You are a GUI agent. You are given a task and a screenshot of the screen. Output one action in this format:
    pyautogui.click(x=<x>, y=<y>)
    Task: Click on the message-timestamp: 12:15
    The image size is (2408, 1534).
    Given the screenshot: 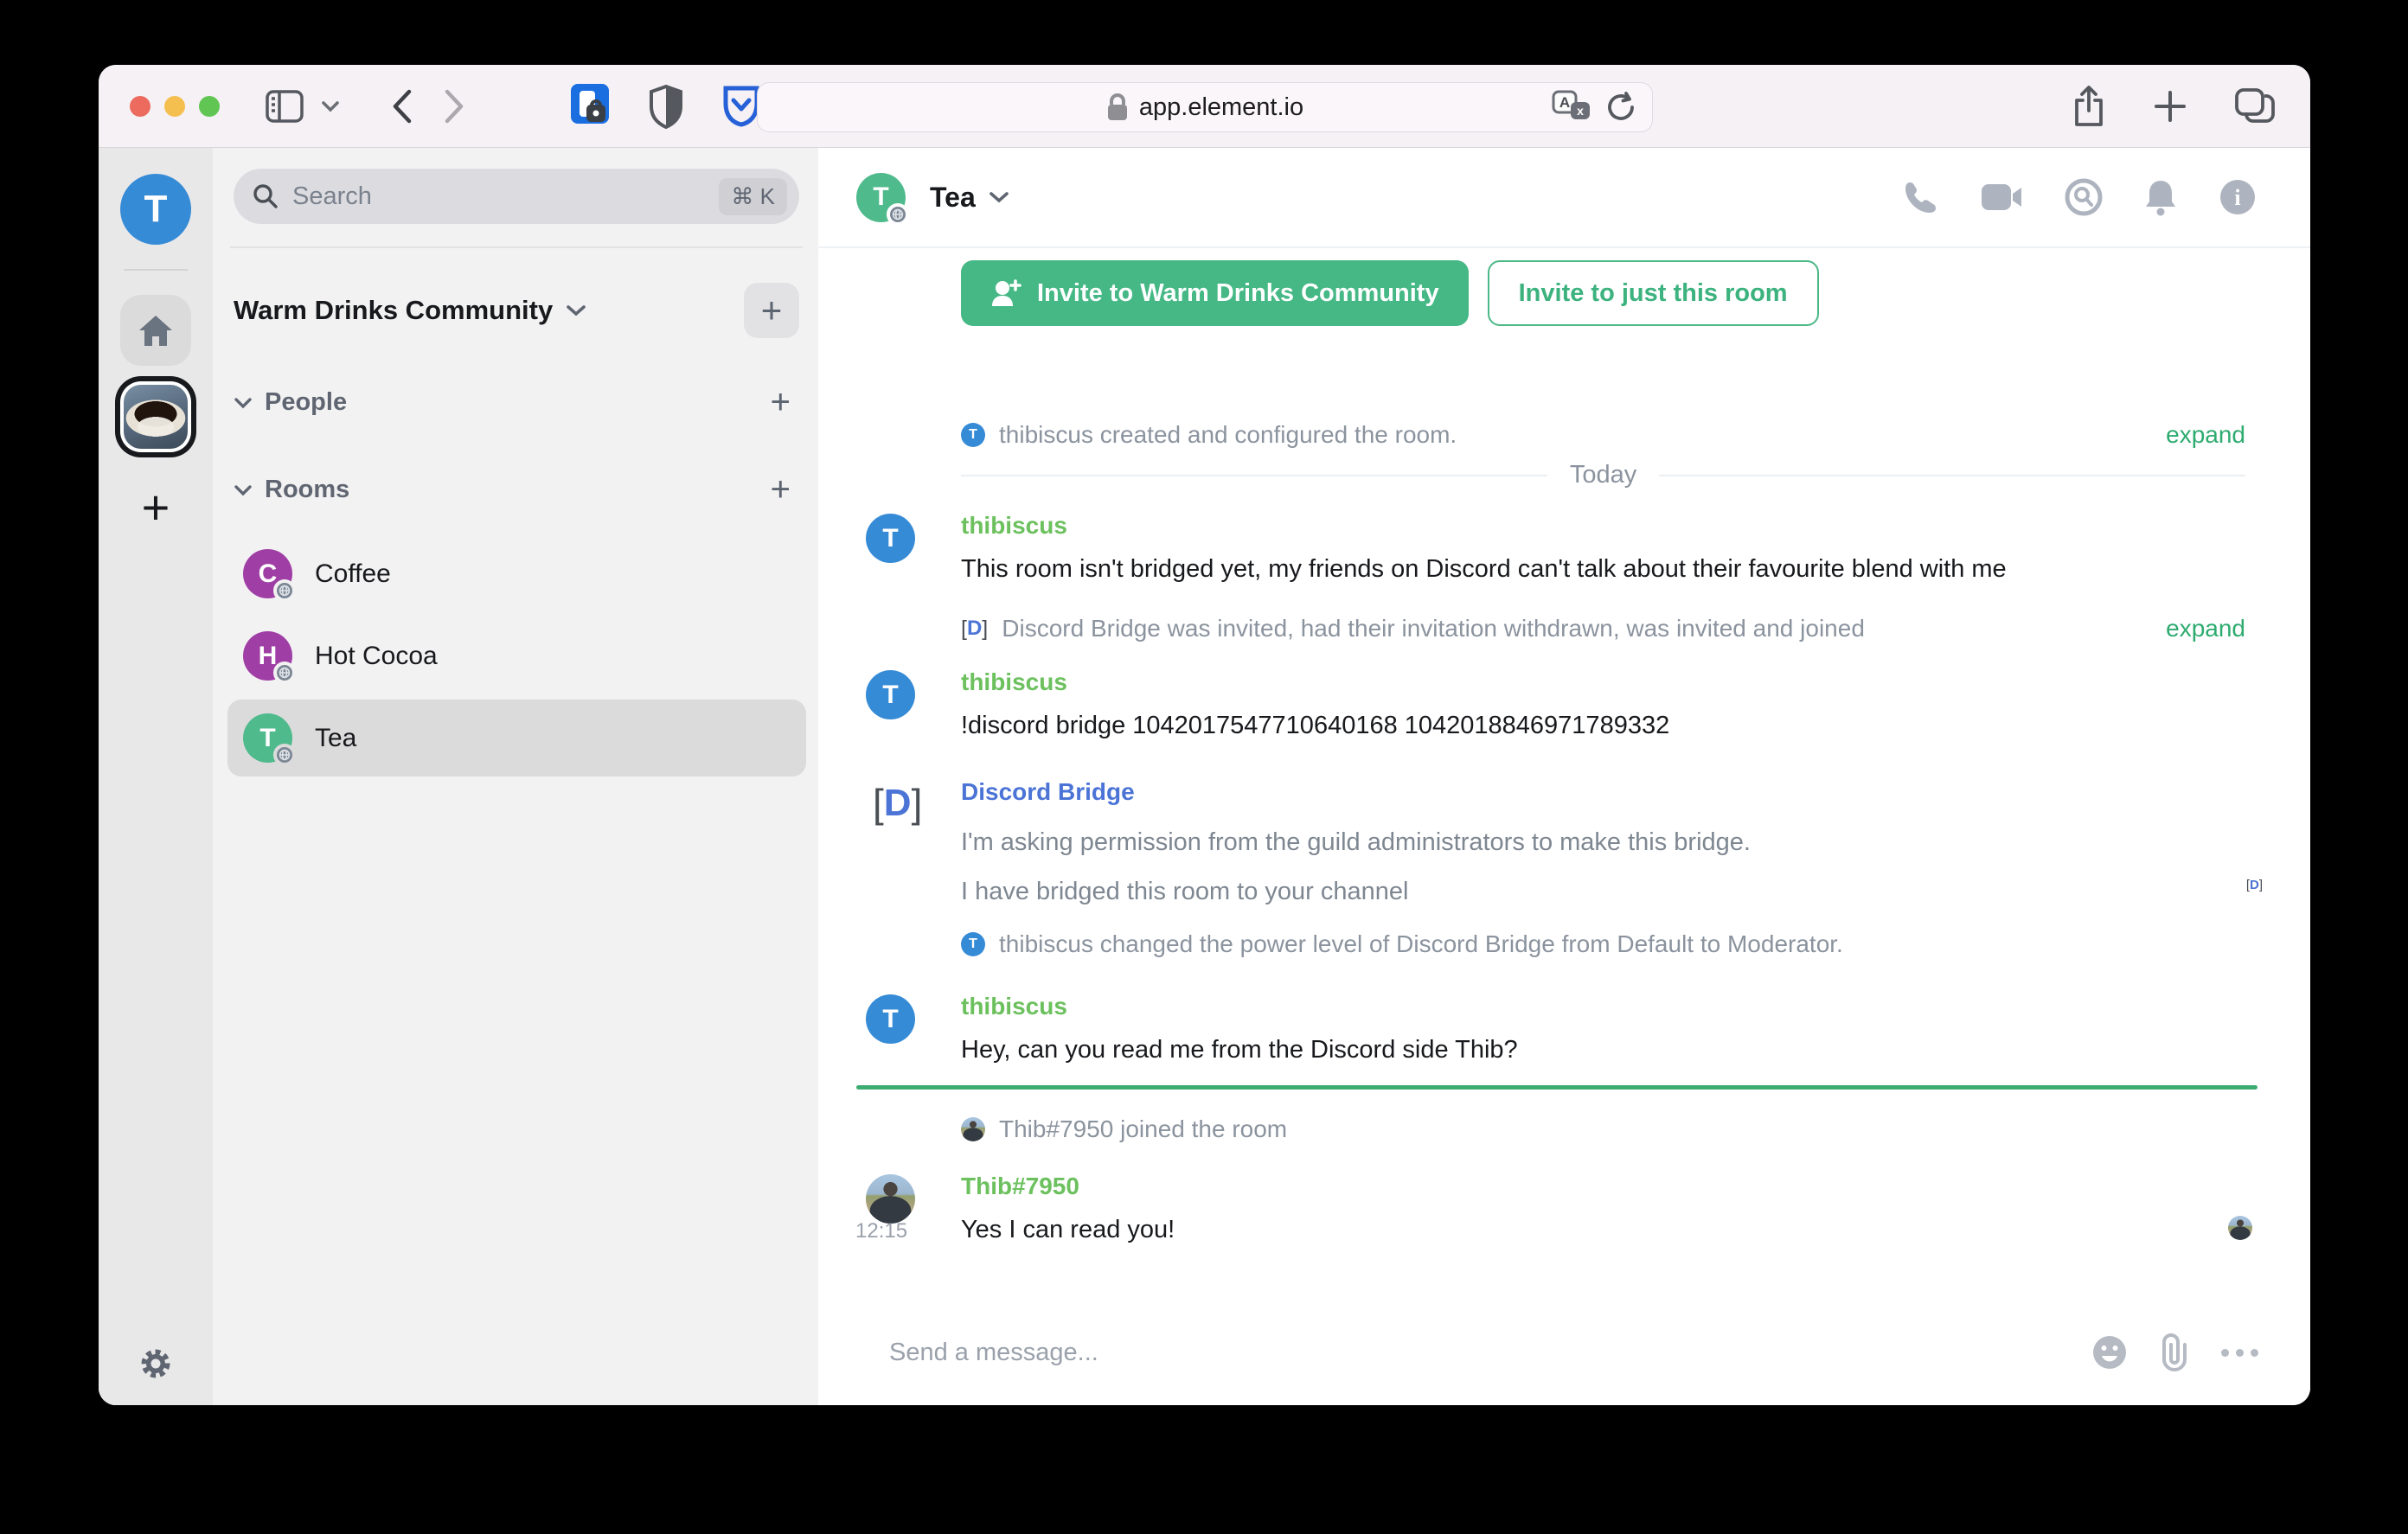 What is the action you would take?
    pyautogui.click(x=881, y=1231)
    